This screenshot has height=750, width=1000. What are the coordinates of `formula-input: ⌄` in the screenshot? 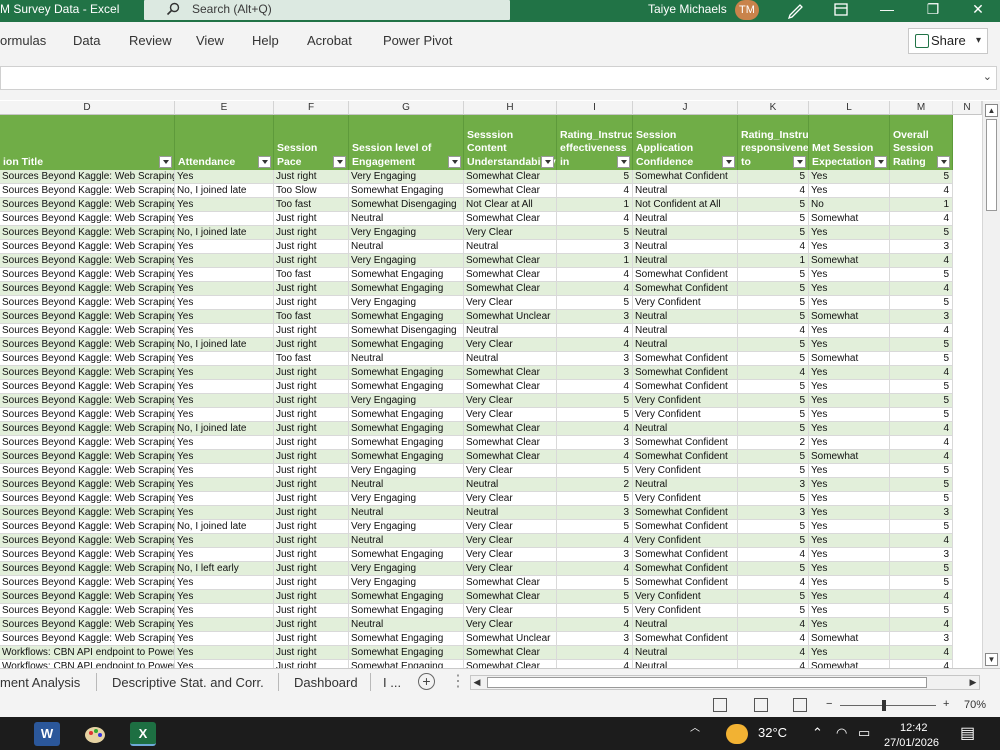 It's located at (498, 78).